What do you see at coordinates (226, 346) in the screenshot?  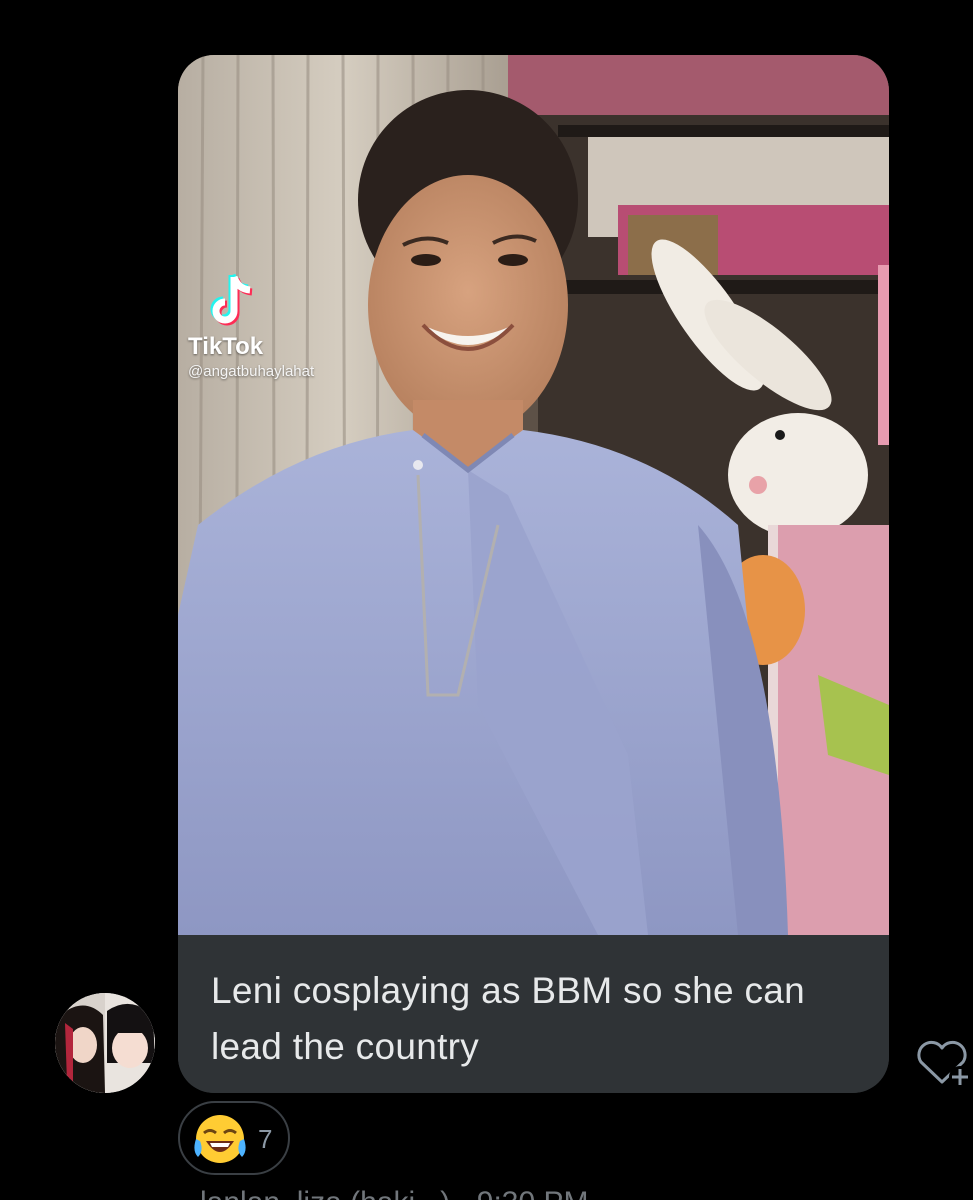 I see `tiktok-brand-label: TikTok` at bounding box center [226, 346].